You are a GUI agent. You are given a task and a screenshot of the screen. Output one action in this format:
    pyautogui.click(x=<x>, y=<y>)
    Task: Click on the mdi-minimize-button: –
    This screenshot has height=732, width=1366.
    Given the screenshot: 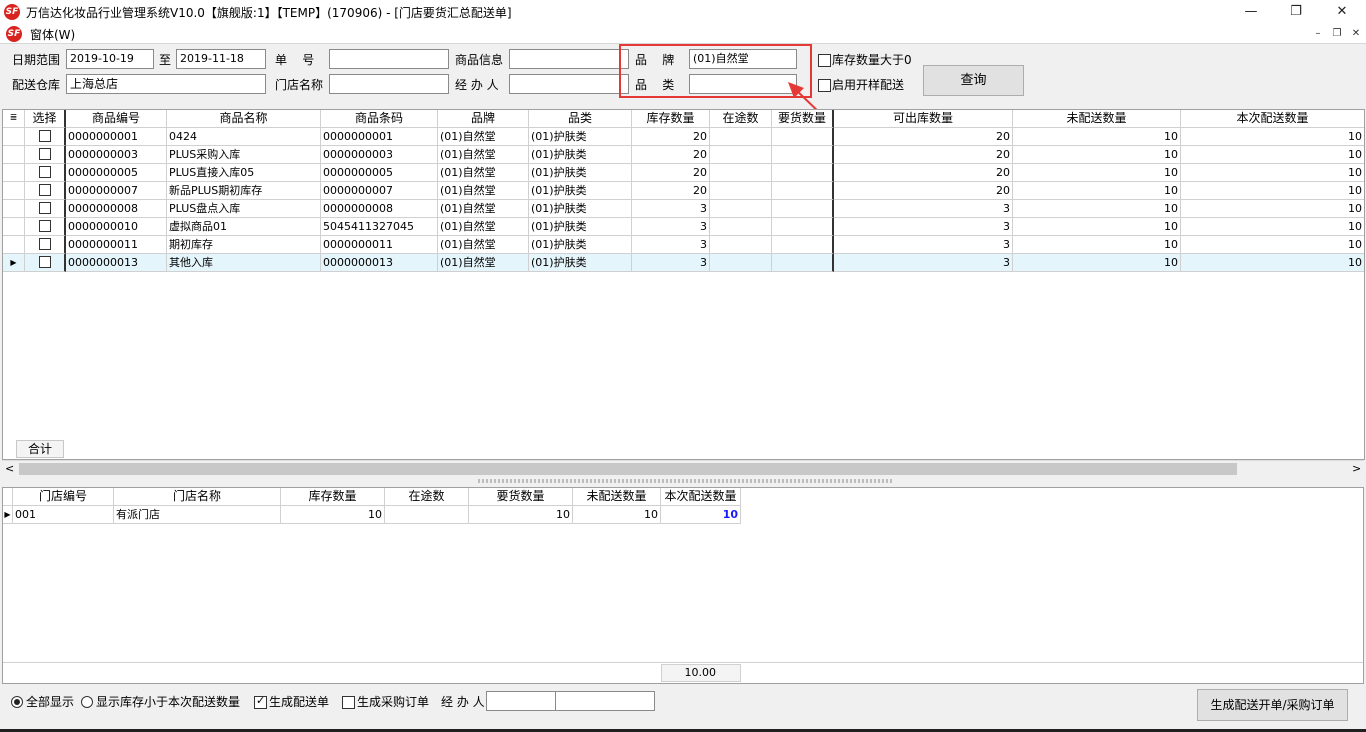 What is the action you would take?
    pyautogui.click(x=1318, y=34)
    